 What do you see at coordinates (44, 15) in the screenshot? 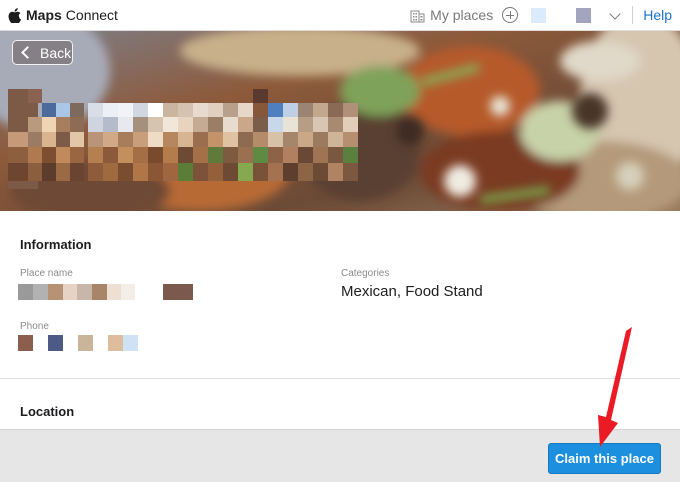
I see `brand-name: Maps` at bounding box center [44, 15].